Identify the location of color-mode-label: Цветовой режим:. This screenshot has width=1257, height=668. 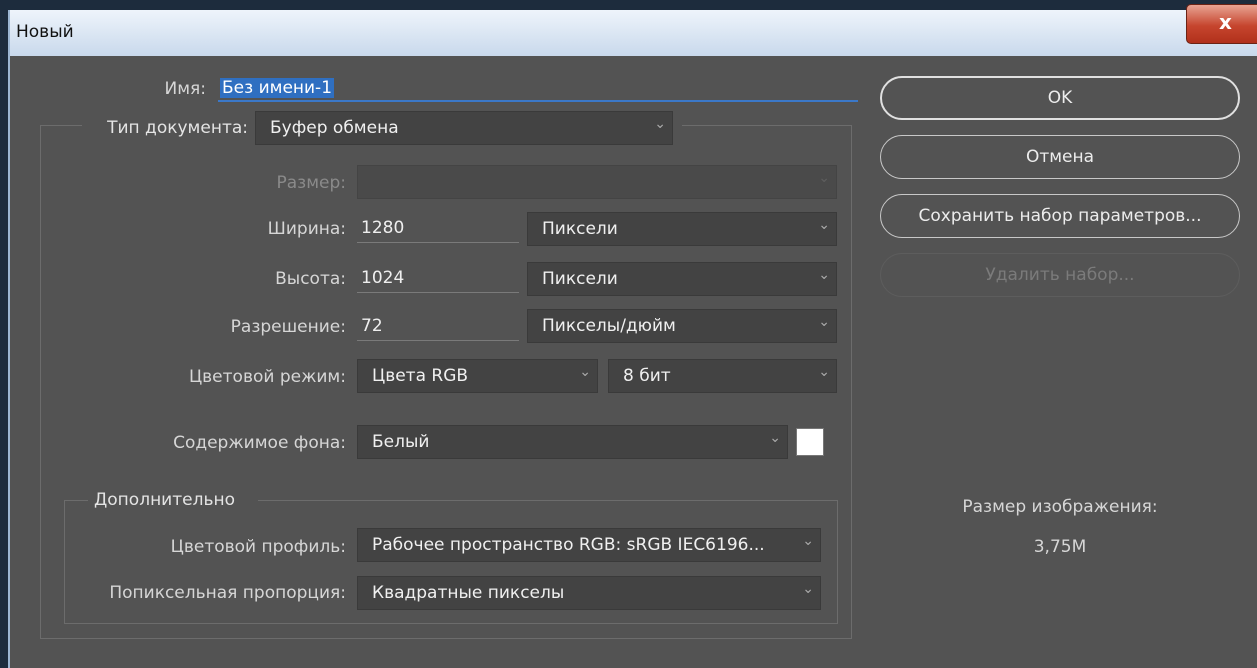
(267, 377).